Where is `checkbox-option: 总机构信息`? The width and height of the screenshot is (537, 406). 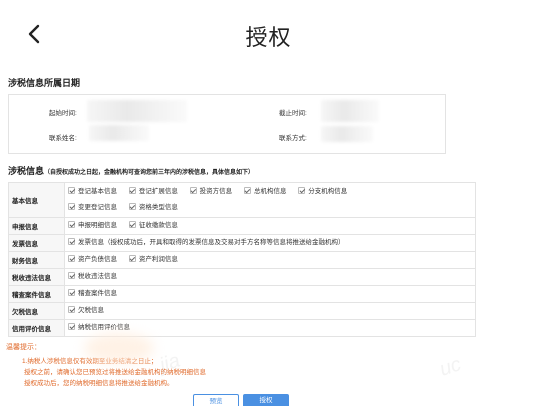 checkbox-option: 总机构信息 is located at coordinates (264, 192).